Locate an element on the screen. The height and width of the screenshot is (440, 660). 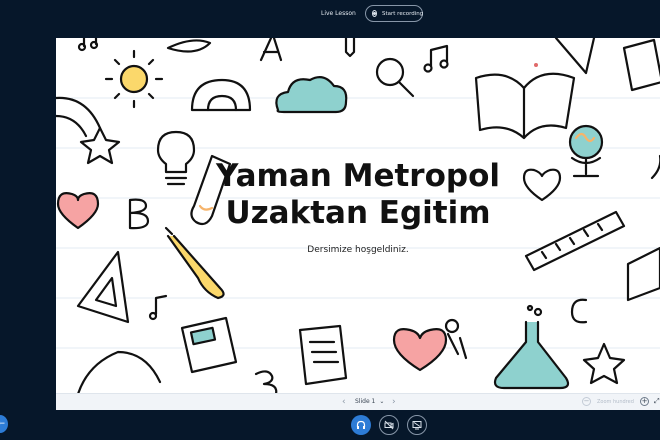
slide-title-line-1: Yaman Metropol is located at coordinates (358, 176).